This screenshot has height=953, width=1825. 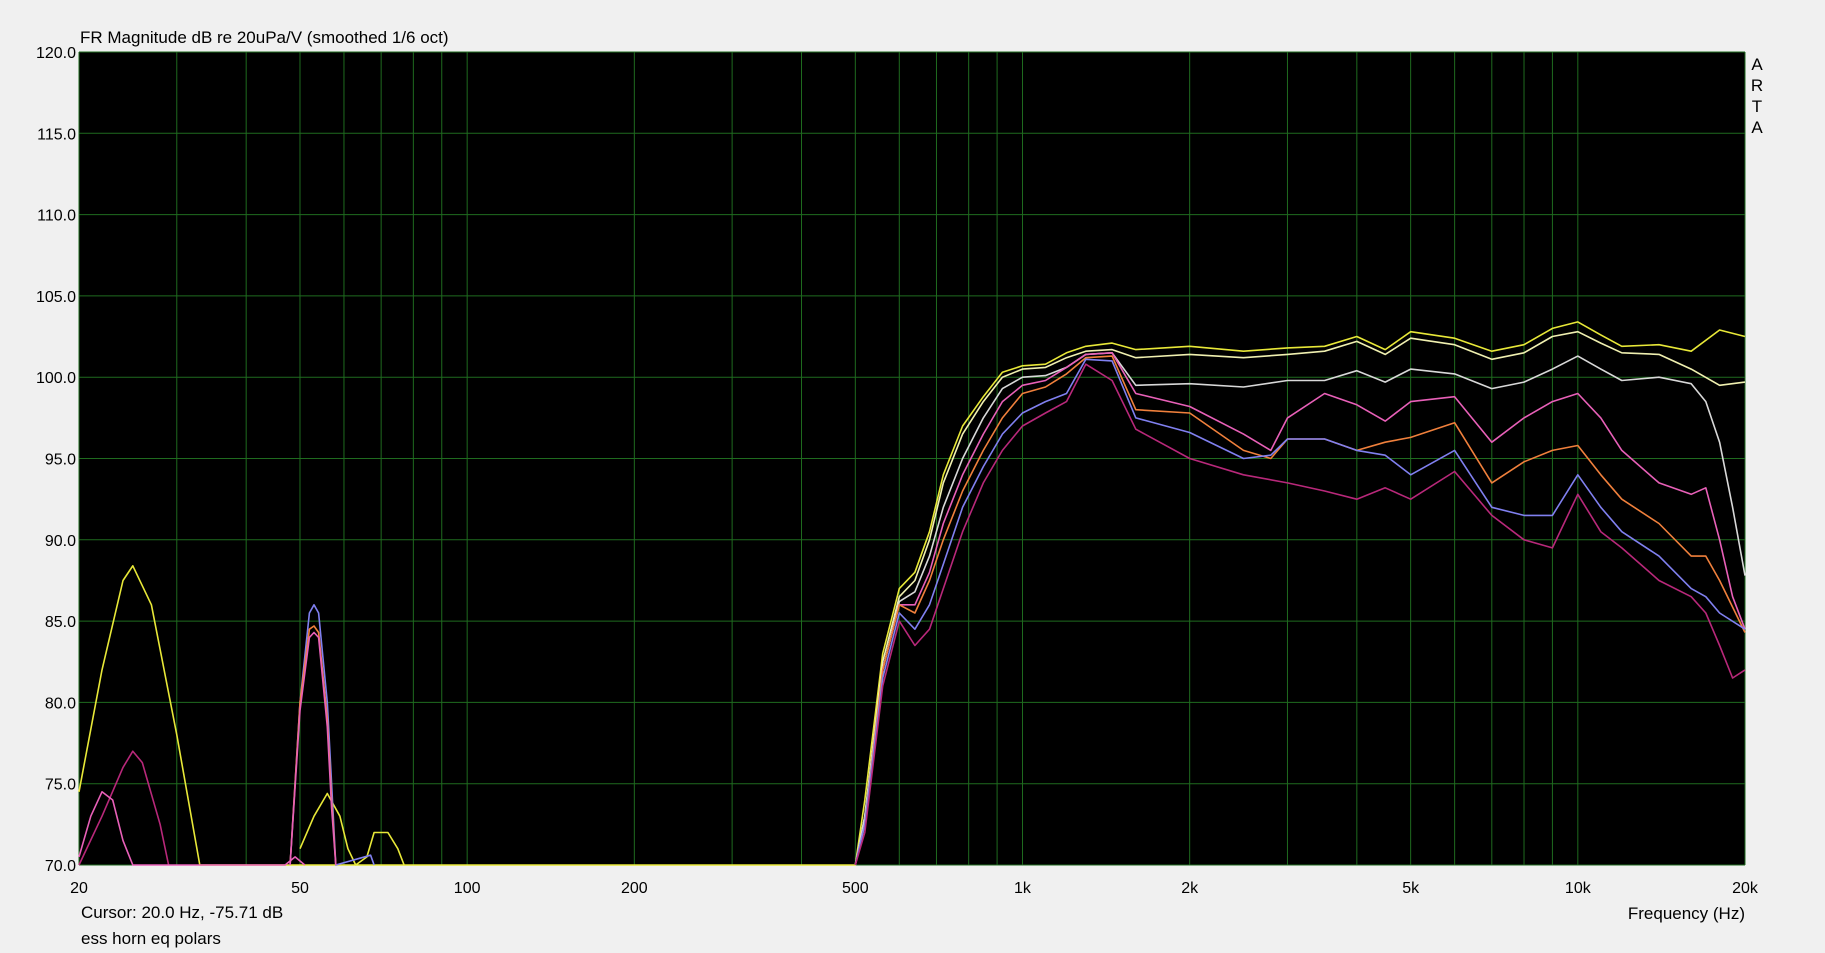 I want to click on arta-brand-label: ARTA, so click(x=1757, y=96).